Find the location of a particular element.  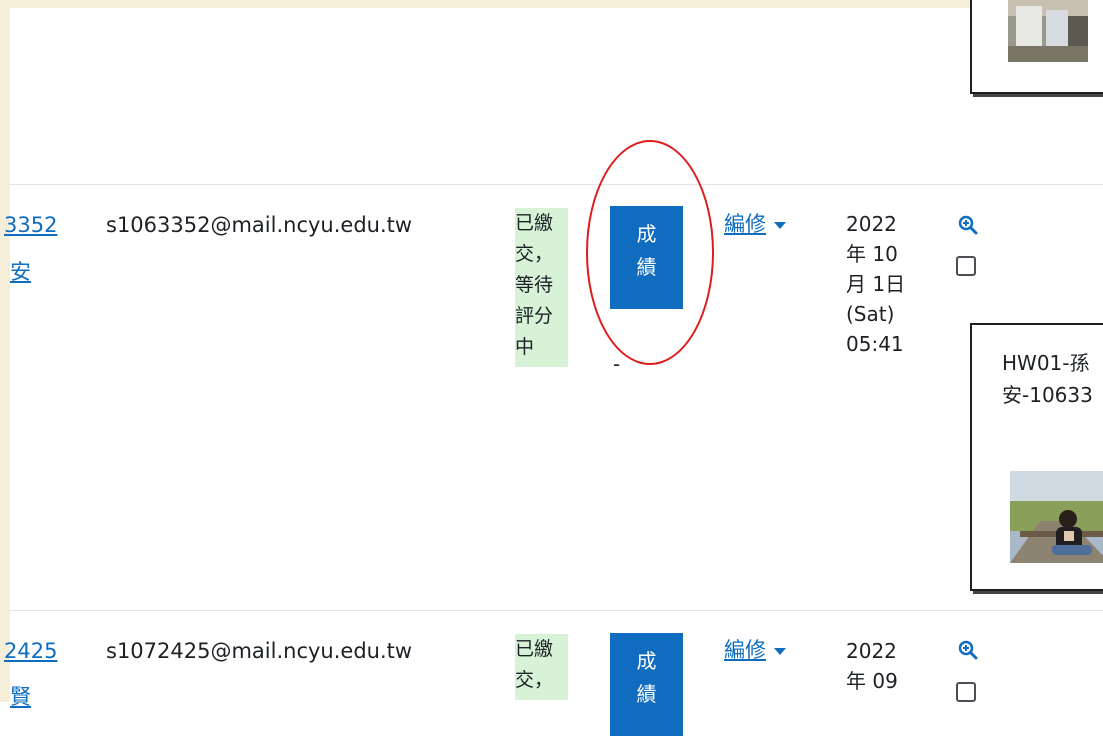

date-line: (Sat) is located at coordinates (870, 314).